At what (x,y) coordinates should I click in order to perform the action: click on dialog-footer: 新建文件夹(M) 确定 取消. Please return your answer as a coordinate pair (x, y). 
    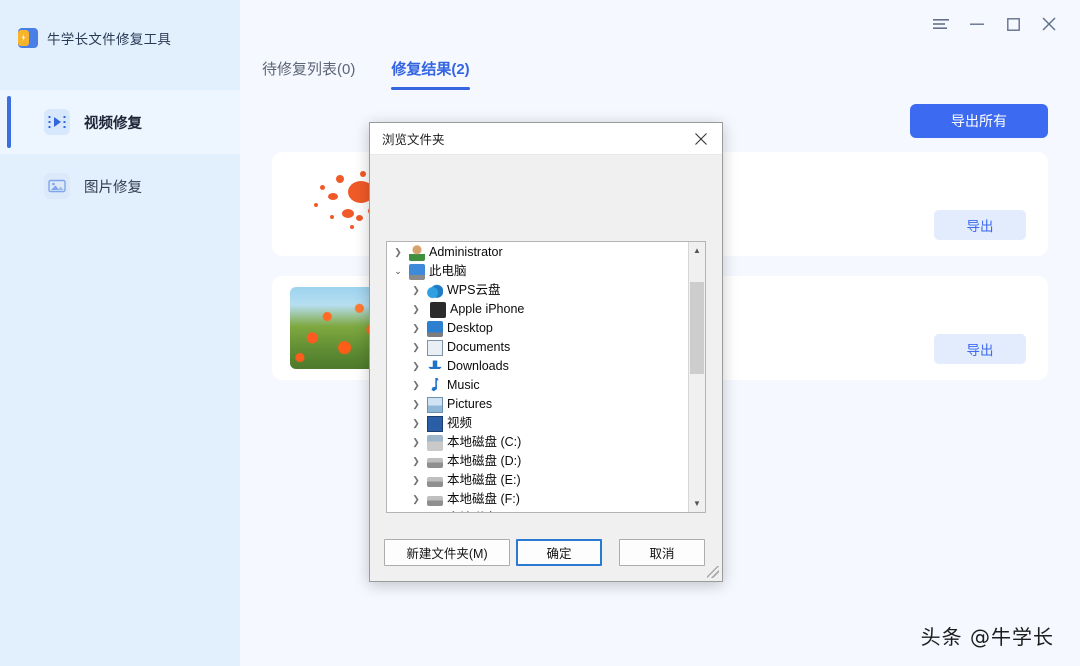
    Looking at the image, I should click on (546, 552).